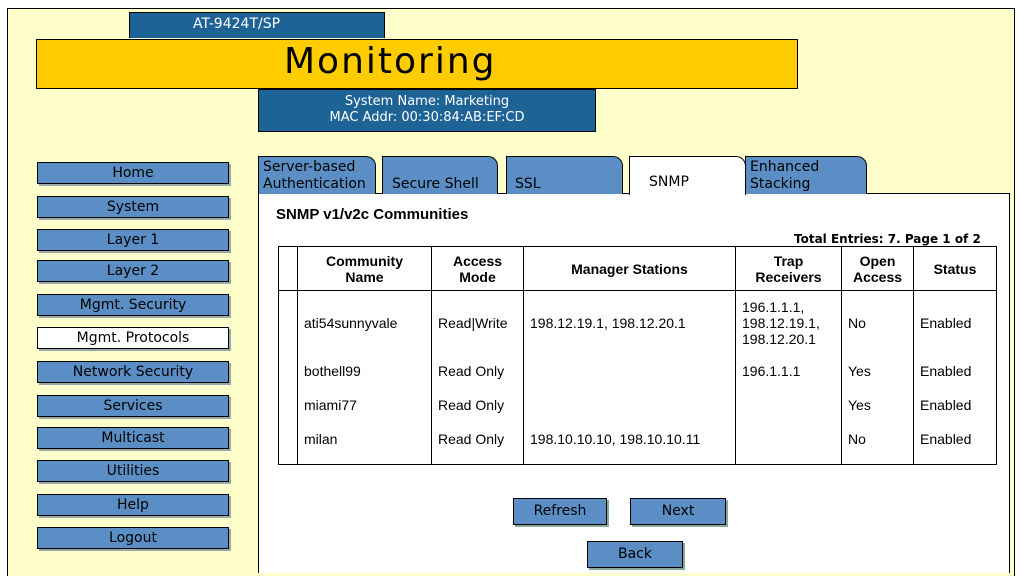 Image resolution: width=1021 pixels, height=576 pixels. I want to click on cell-trap-receivers: 196.1.1.1, so click(788, 371).